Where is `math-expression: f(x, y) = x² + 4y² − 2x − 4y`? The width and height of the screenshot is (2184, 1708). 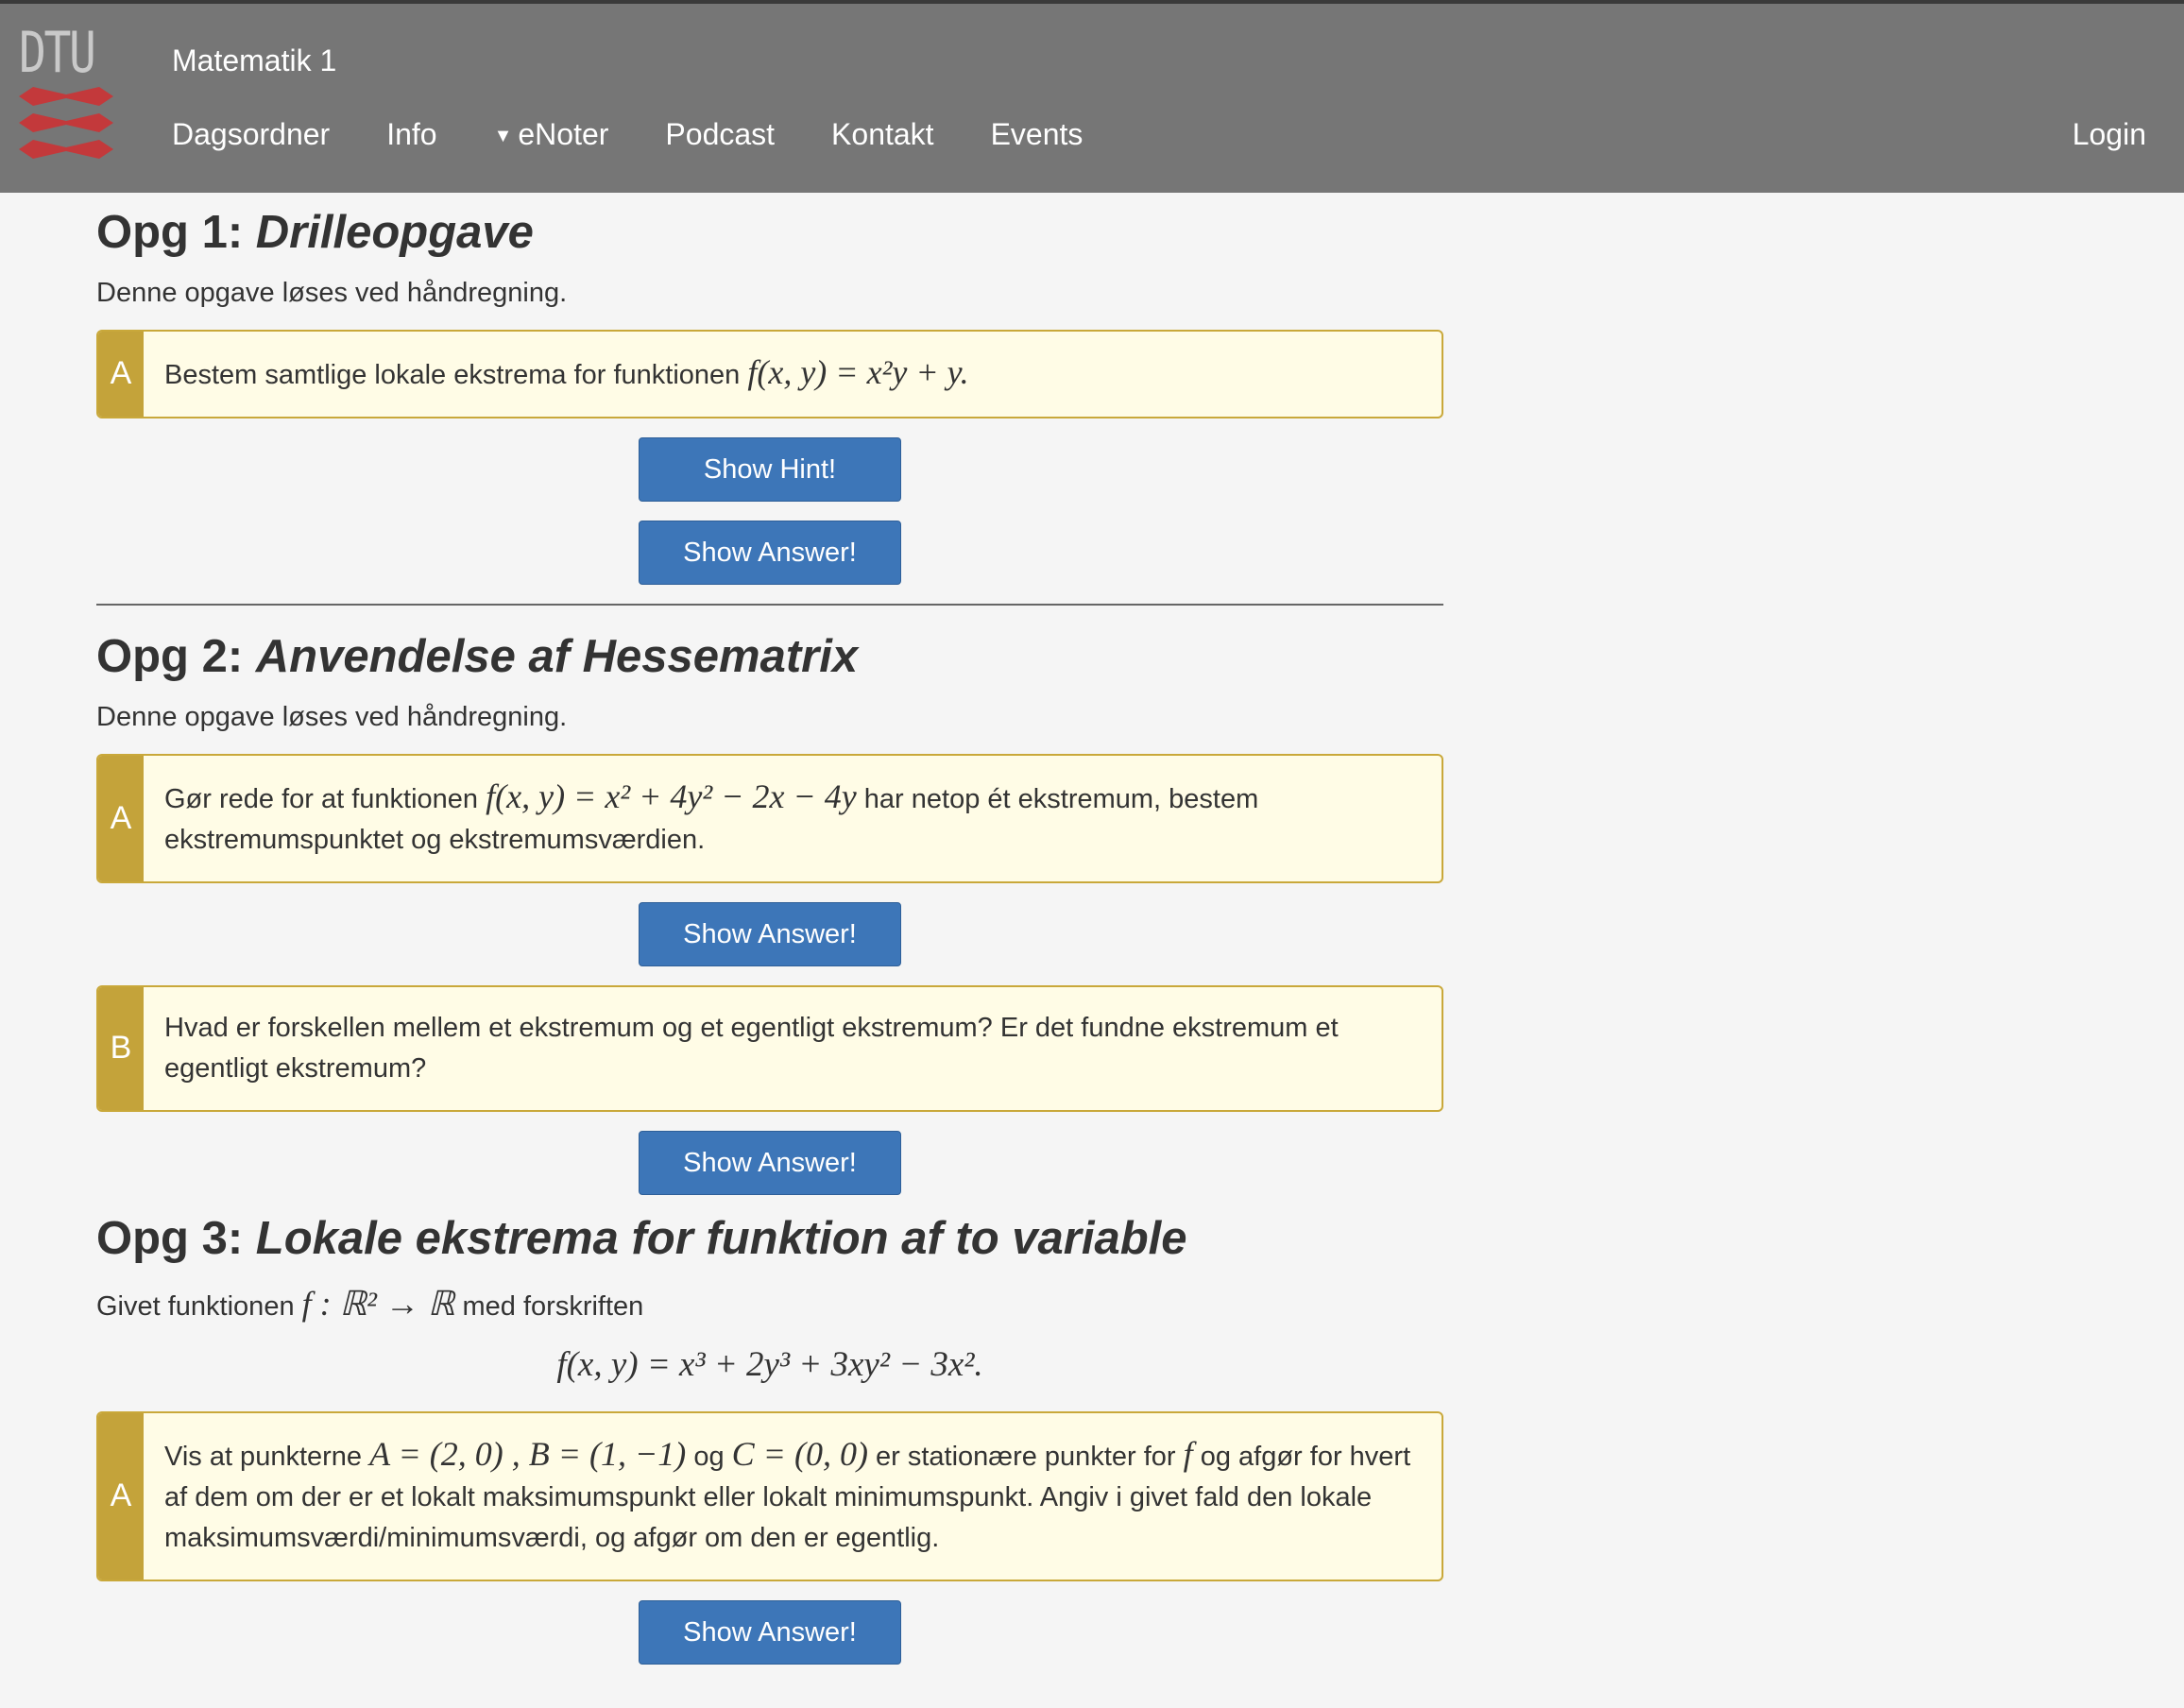
math-expression: f(x, y) = x² + 4y² − 2x − 4y is located at coordinates (672, 796).